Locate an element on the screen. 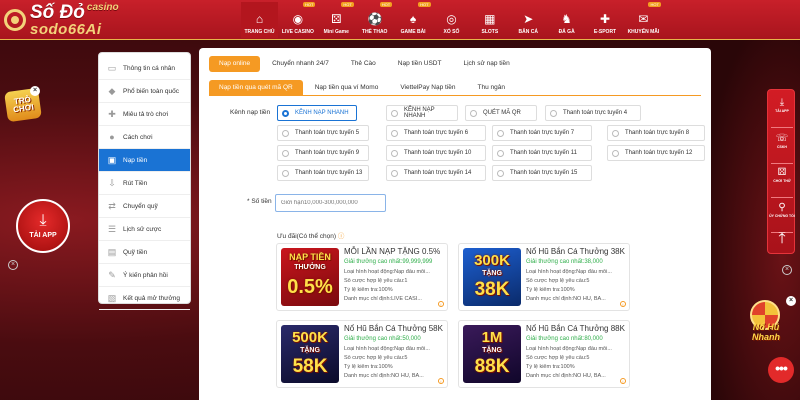  nav-item-9: ✚ E-SPORT is located at coordinates (605, 20).